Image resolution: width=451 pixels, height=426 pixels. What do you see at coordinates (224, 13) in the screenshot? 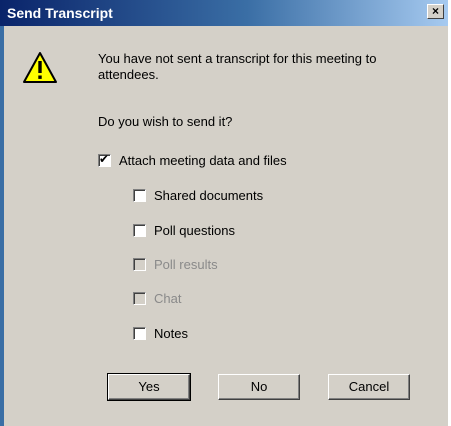
I see `title-bar: Send Transcript ×` at bounding box center [224, 13].